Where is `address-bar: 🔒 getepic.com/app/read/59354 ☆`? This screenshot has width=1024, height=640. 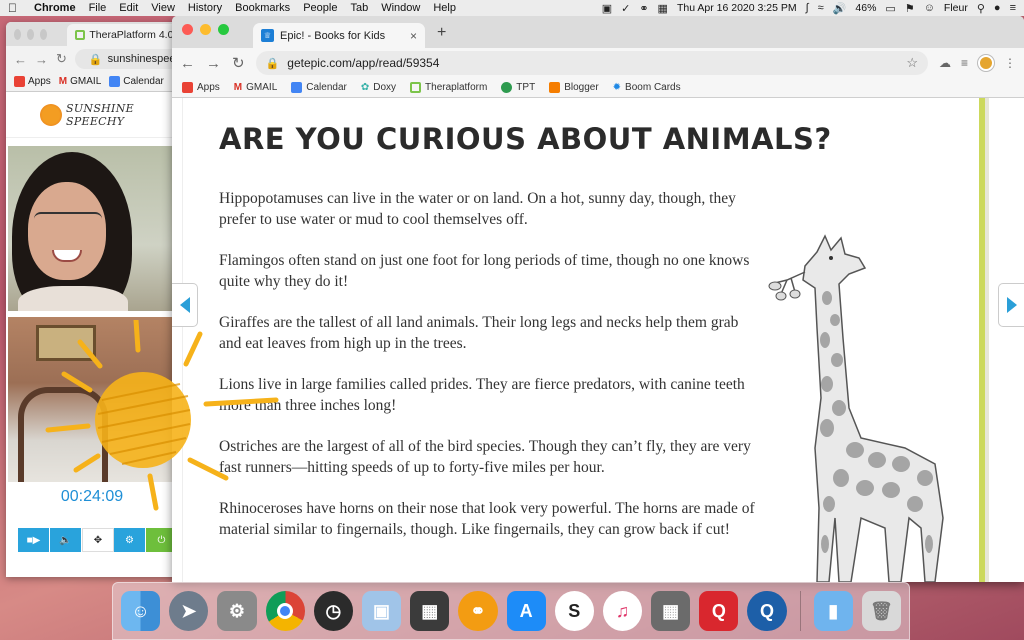
address-bar: 🔒 getepic.com/app/read/59354 ☆ is located at coordinates (591, 63).